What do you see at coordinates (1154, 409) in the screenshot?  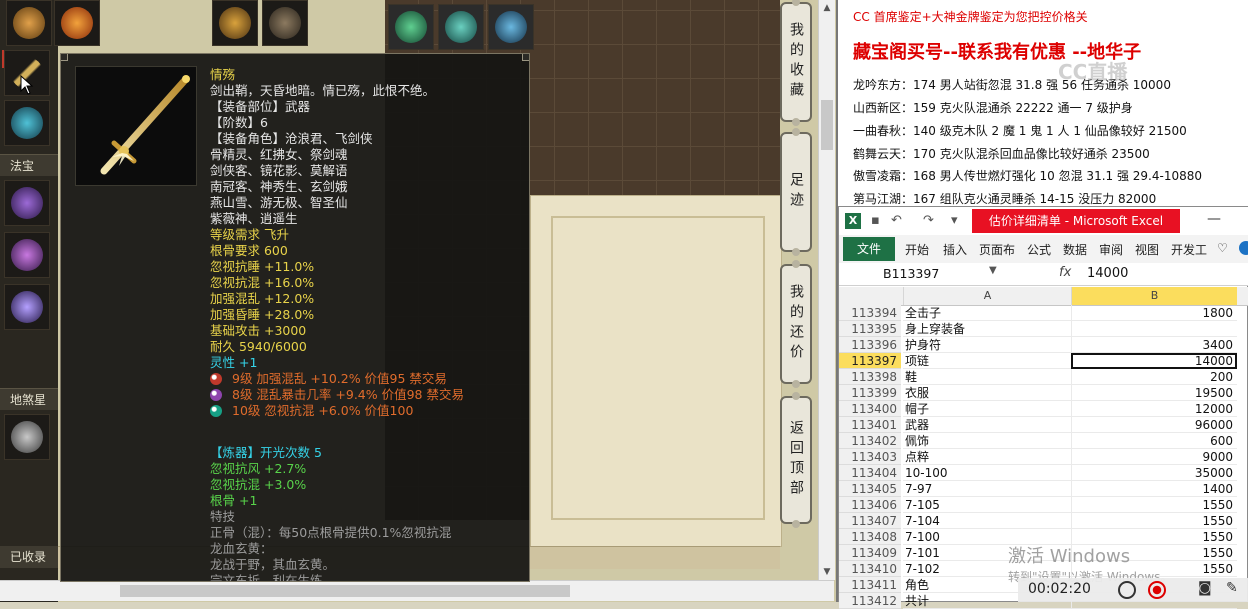 I see `cell-b: 12000` at bounding box center [1154, 409].